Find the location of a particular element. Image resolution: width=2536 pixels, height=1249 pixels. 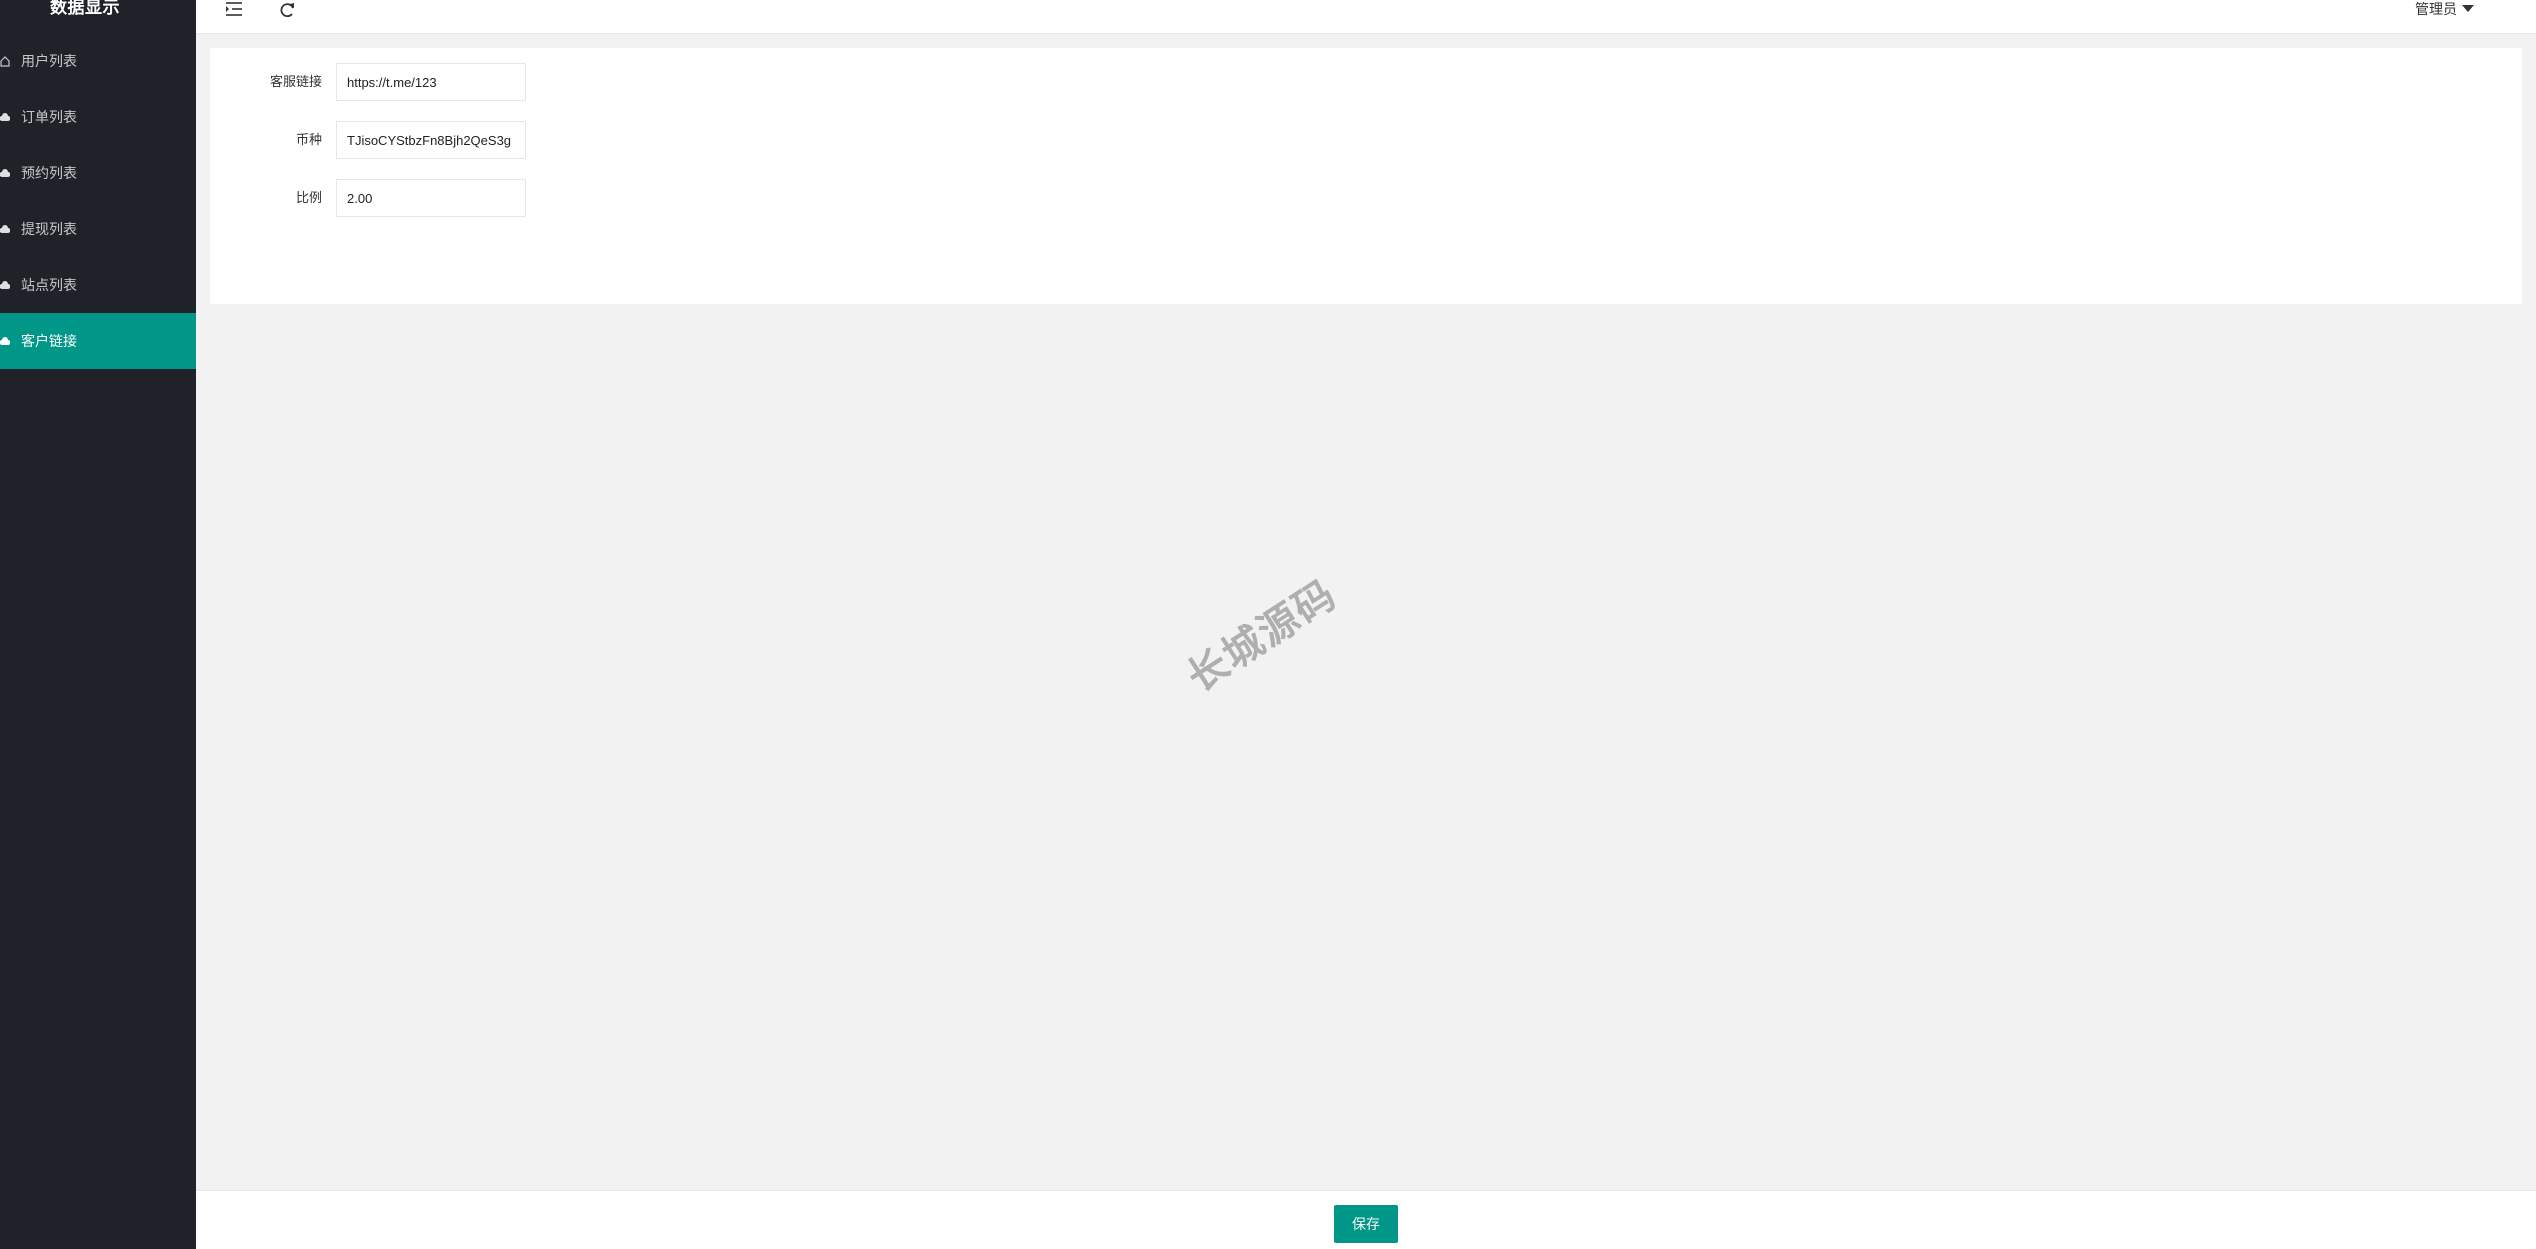

sidebar-item-sites: 站点列表 is located at coordinates (98, 285).